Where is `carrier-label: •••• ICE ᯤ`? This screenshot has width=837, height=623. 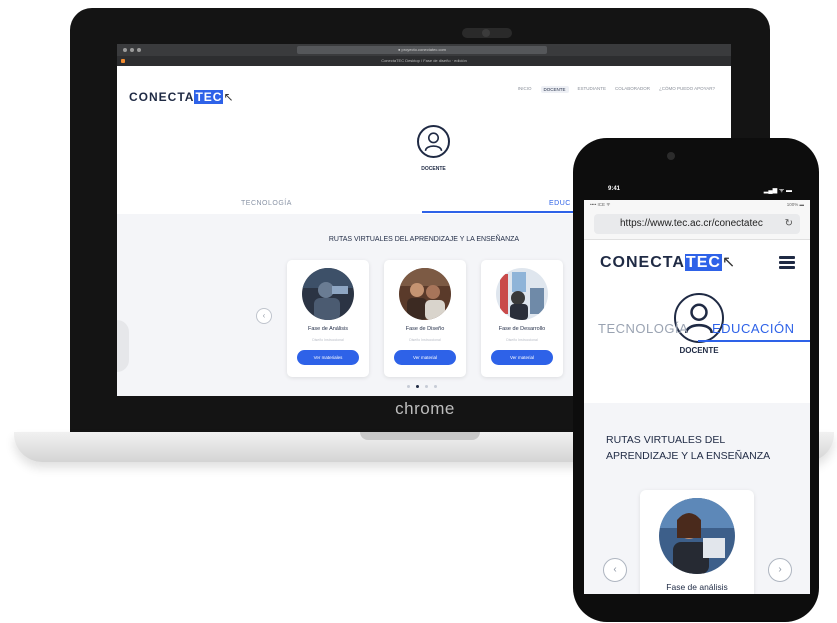
carrier-label: •••• ICE ᯤ is located at coordinates (600, 204).